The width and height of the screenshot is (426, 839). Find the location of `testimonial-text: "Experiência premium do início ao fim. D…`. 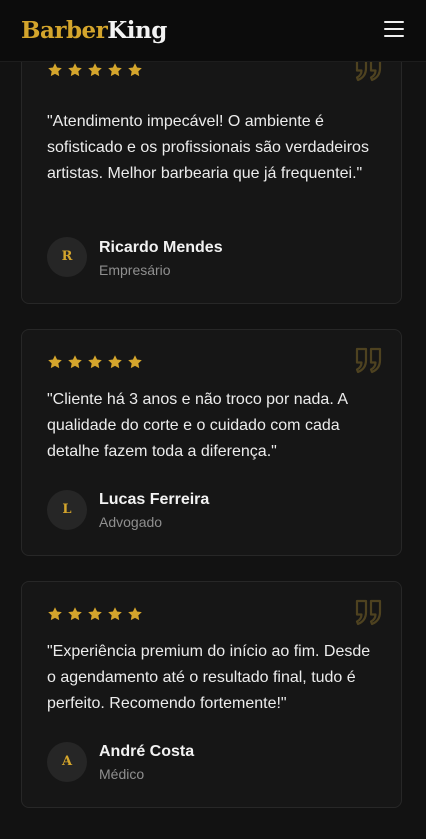

testimonial-text: "Experiência premium do início ao fim. D… is located at coordinates (209, 677).